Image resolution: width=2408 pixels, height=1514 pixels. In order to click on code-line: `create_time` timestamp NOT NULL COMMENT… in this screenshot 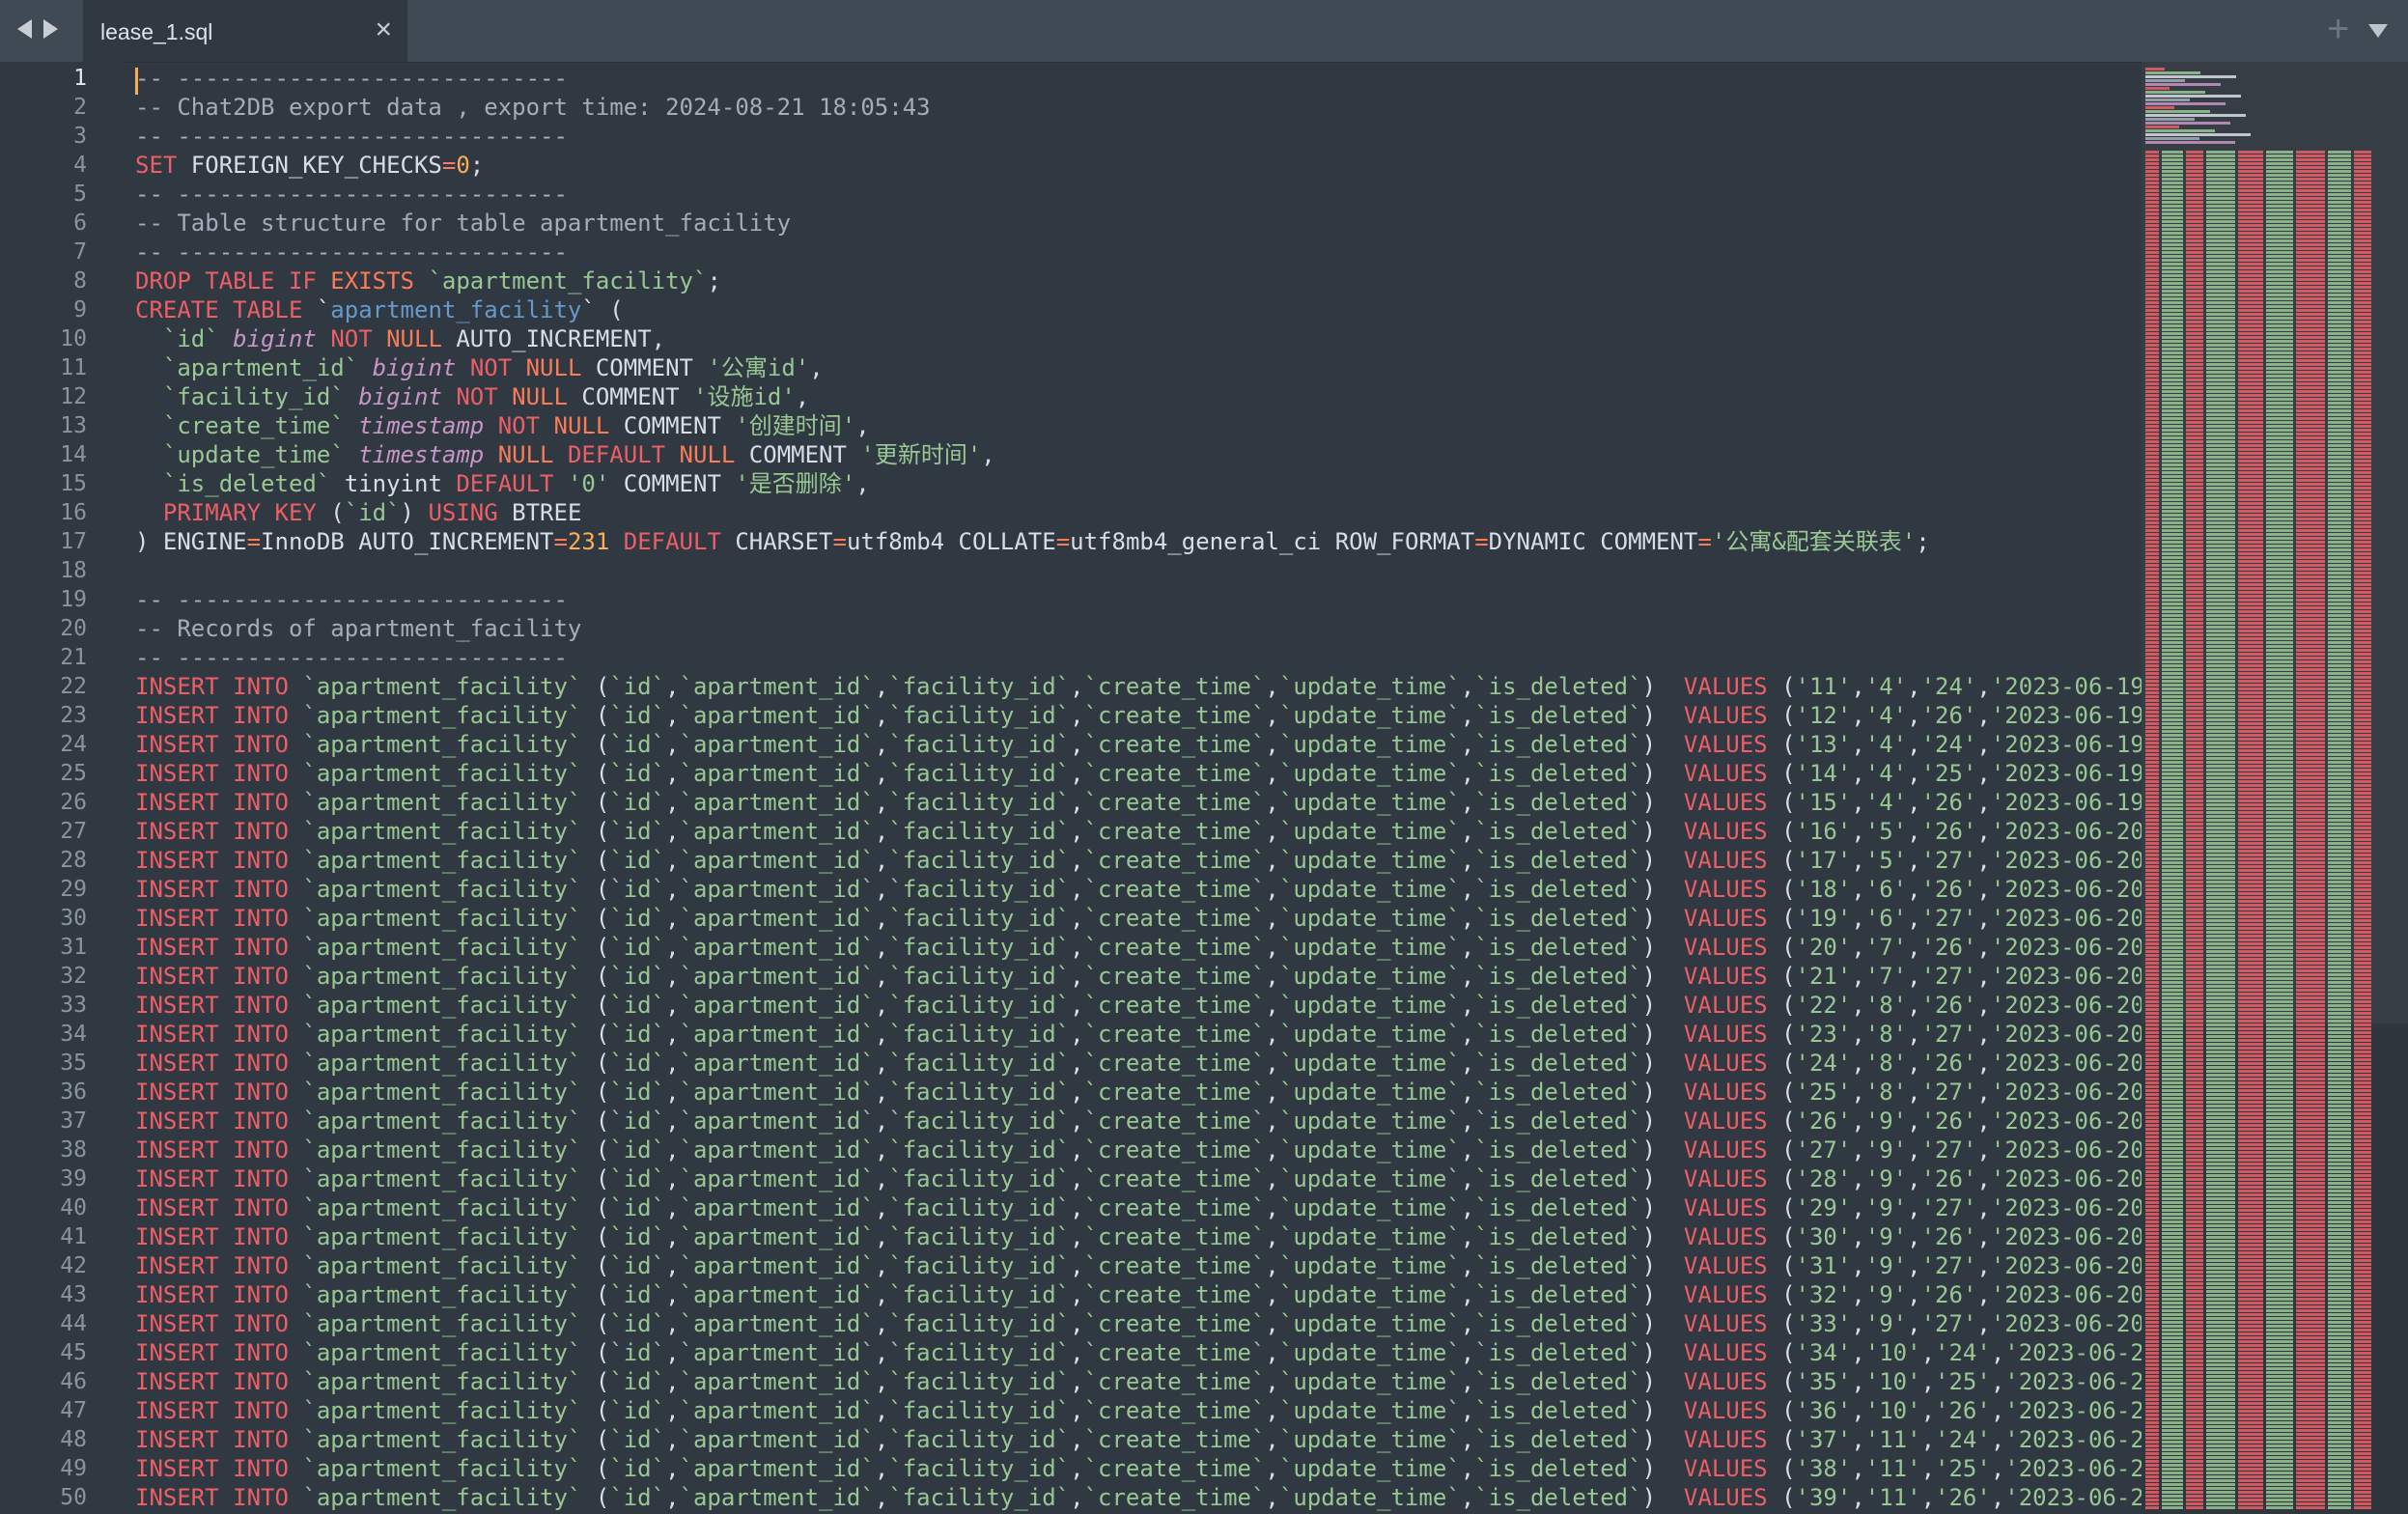, I will do `click(503, 425)`.